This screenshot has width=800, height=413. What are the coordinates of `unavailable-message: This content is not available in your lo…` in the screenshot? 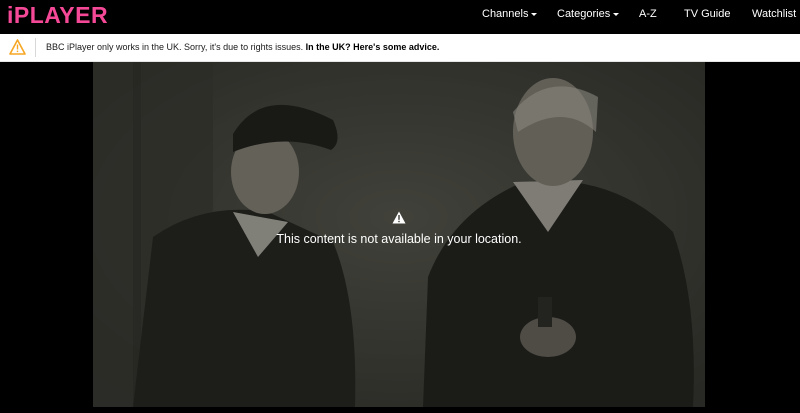 It's located at (399, 239).